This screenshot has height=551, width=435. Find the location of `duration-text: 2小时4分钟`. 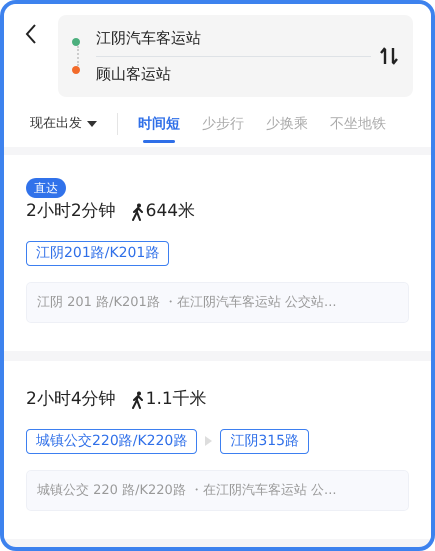

duration-text: 2小时4分钟 is located at coordinates (71, 399).